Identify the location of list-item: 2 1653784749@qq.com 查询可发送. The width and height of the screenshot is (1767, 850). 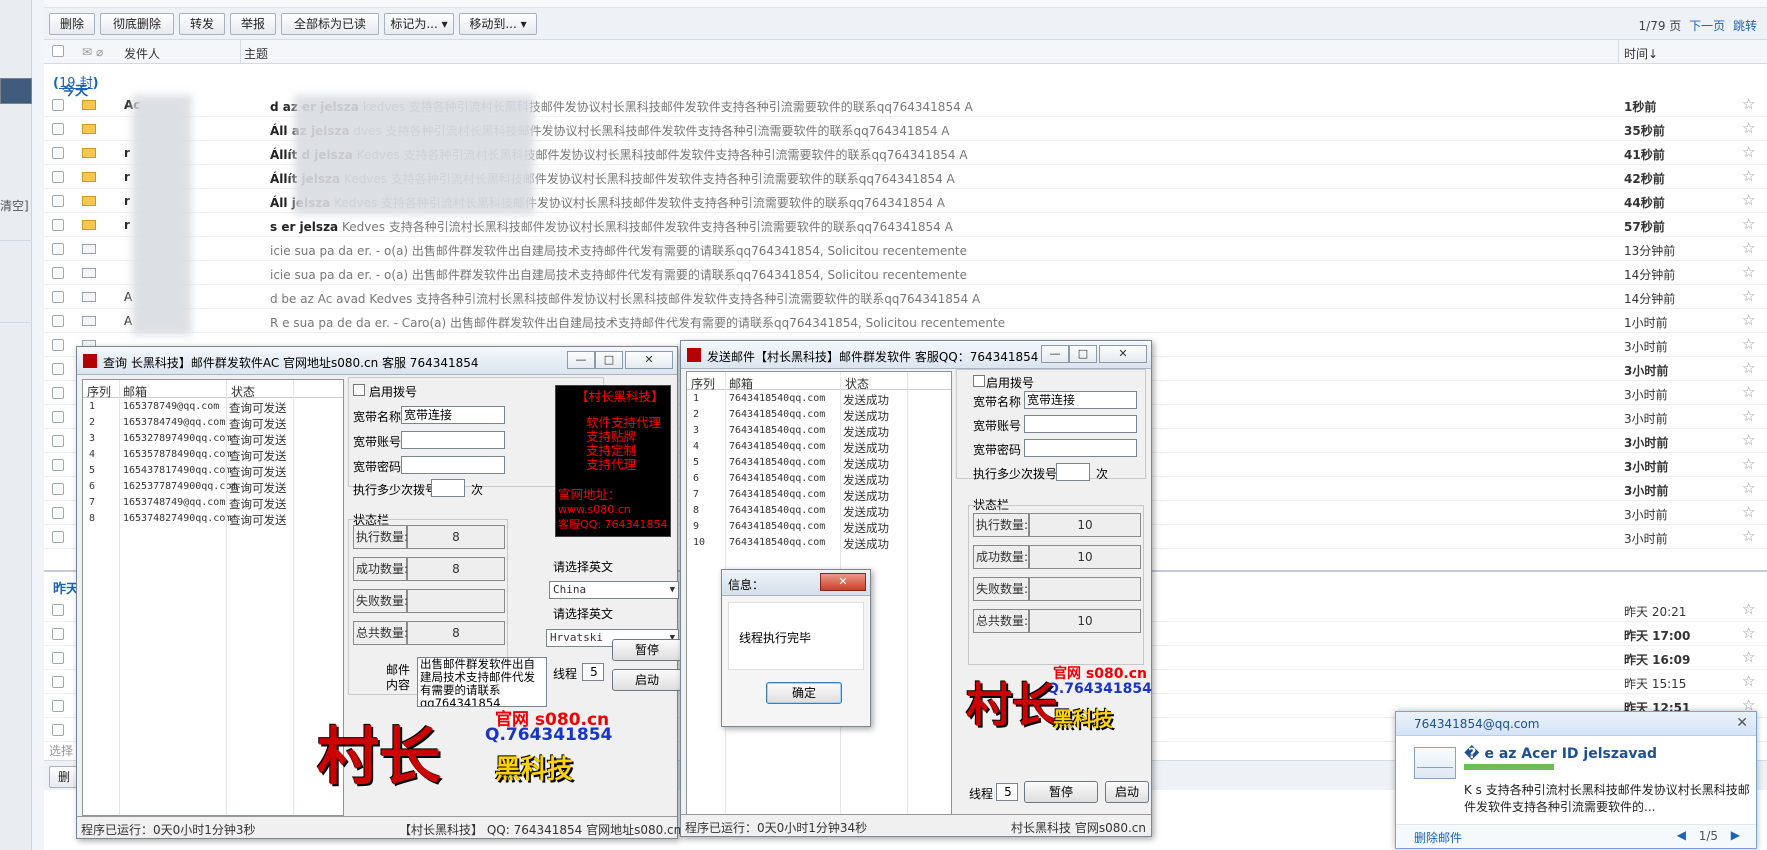
(213, 424).